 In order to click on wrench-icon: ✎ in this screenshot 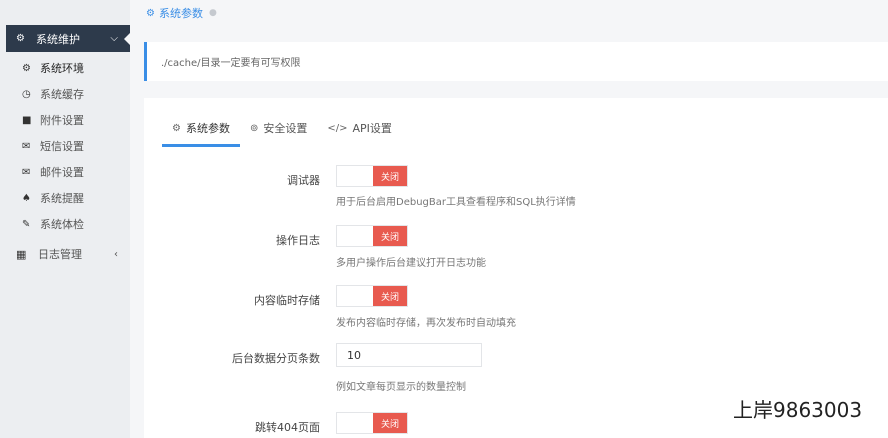, I will do `click(26, 224)`.